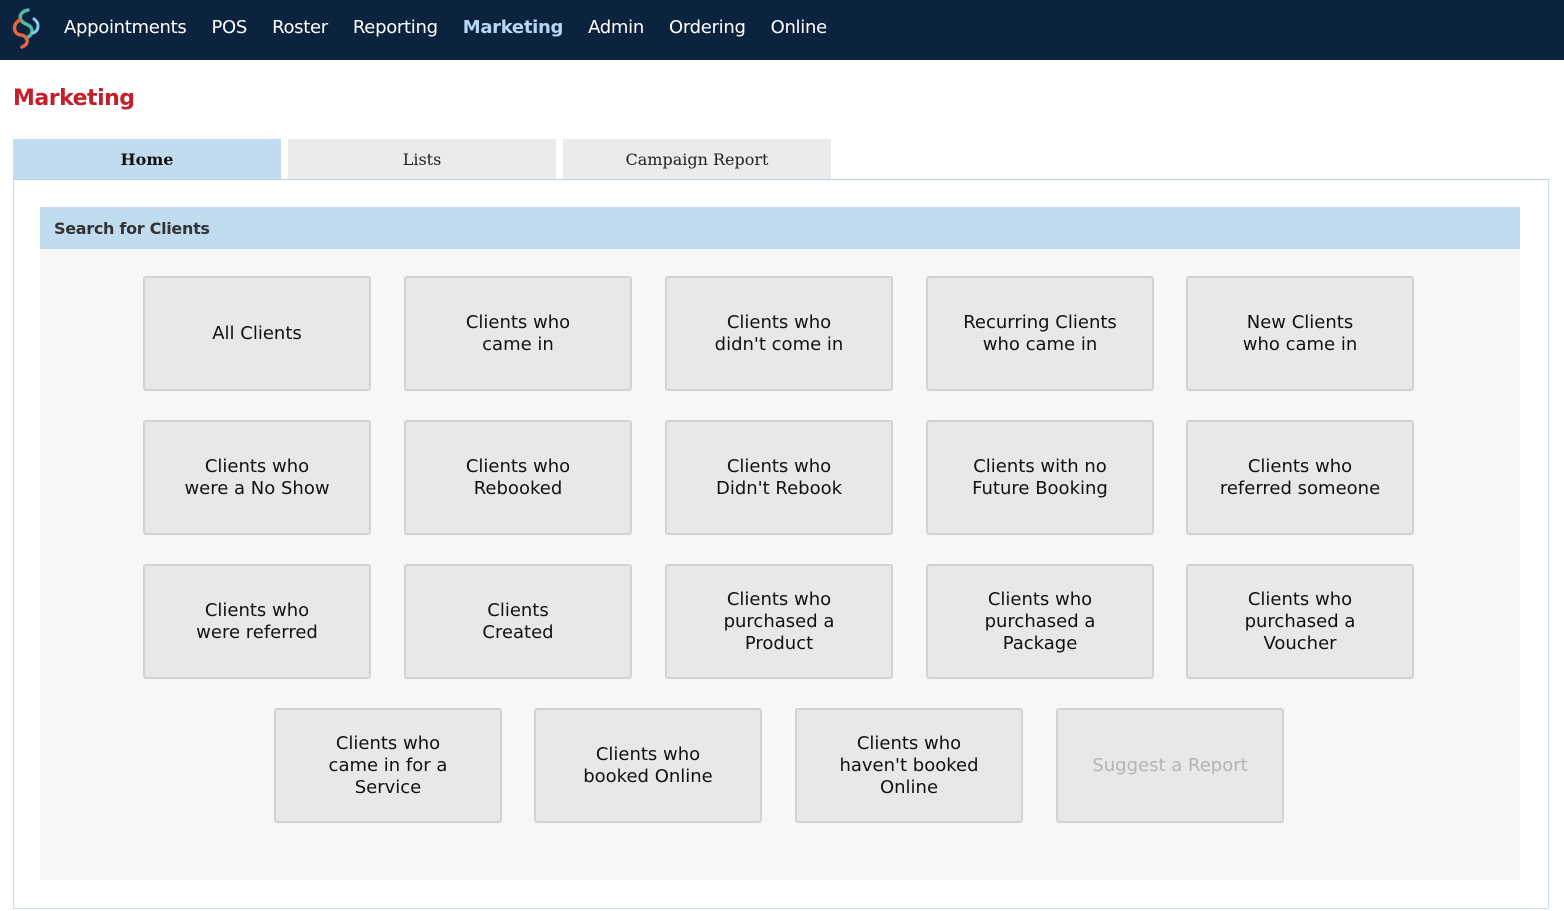  I want to click on section-header: Search for Clients, so click(780, 228).